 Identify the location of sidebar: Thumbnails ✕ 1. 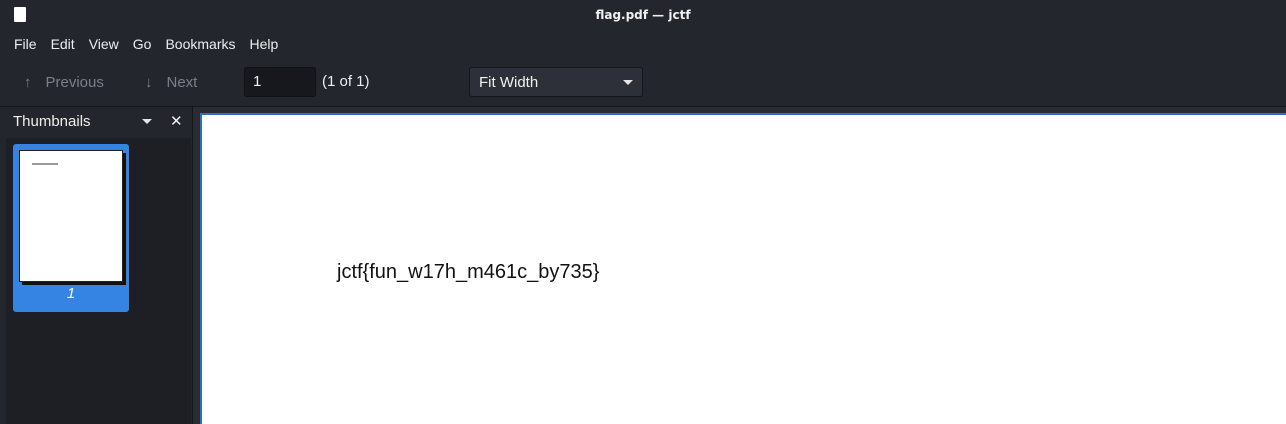
(96, 265).